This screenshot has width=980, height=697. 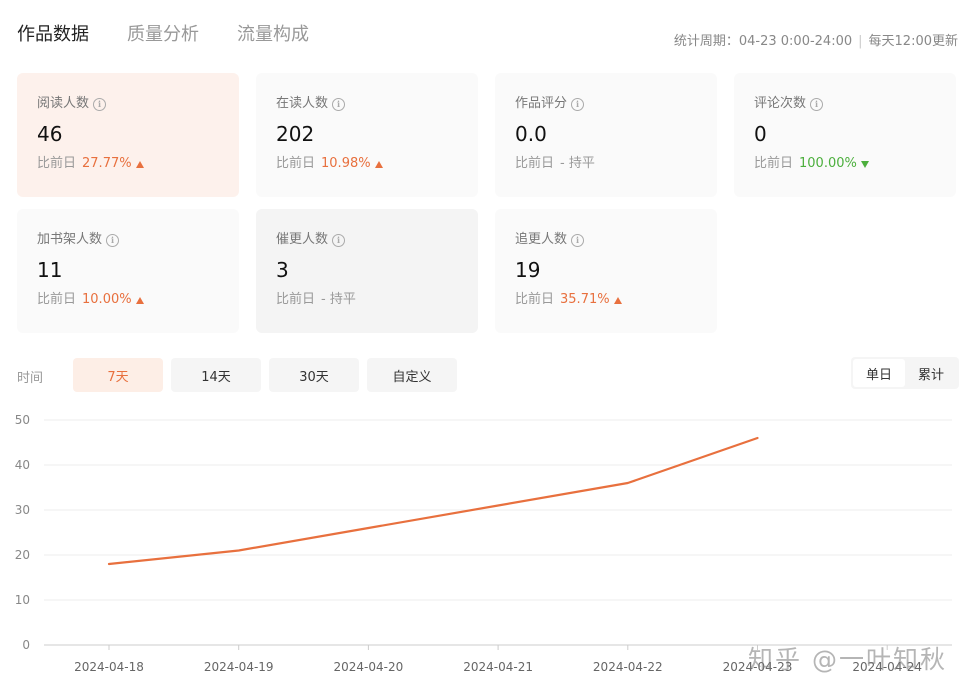 I want to click on metric-compare: 比前日 100.00%, so click(x=855, y=164).